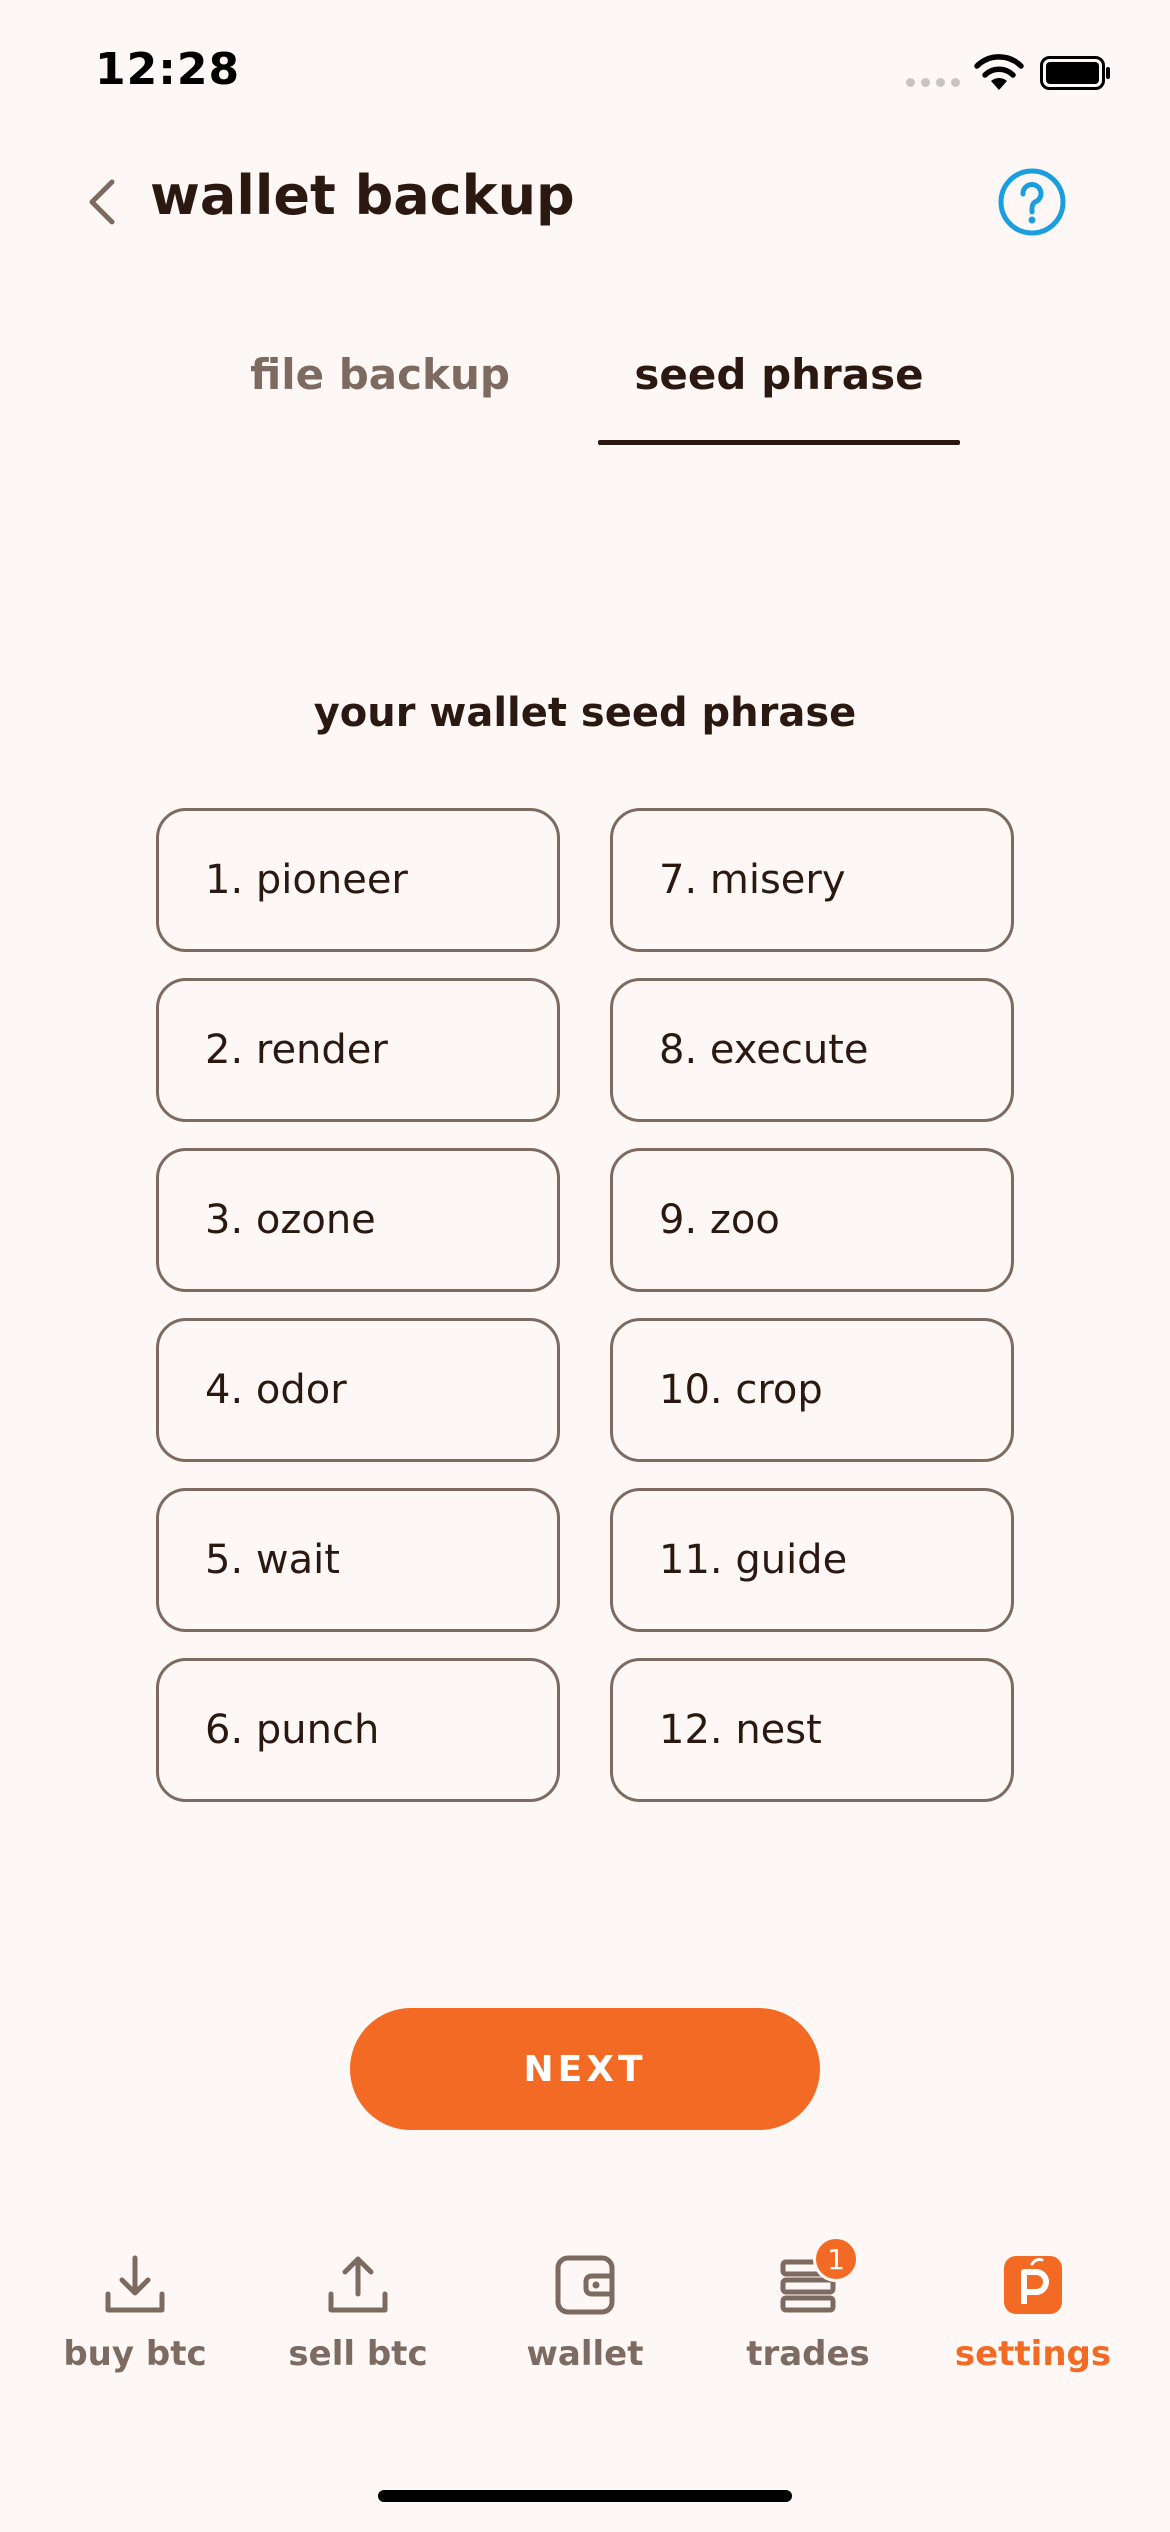 The height and width of the screenshot is (2532, 1170). I want to click on seed-word-2: 2. render, so click(358, 1050).